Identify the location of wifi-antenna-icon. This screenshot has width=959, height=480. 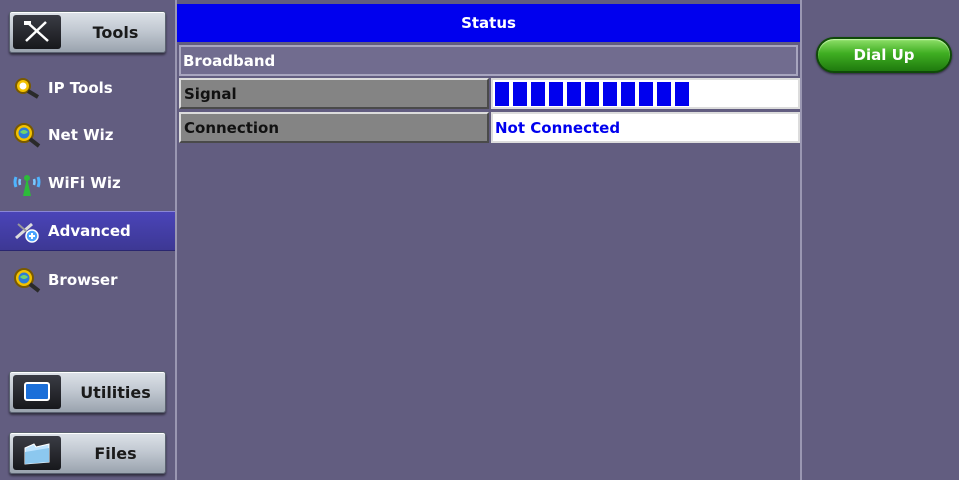
(27, 183).